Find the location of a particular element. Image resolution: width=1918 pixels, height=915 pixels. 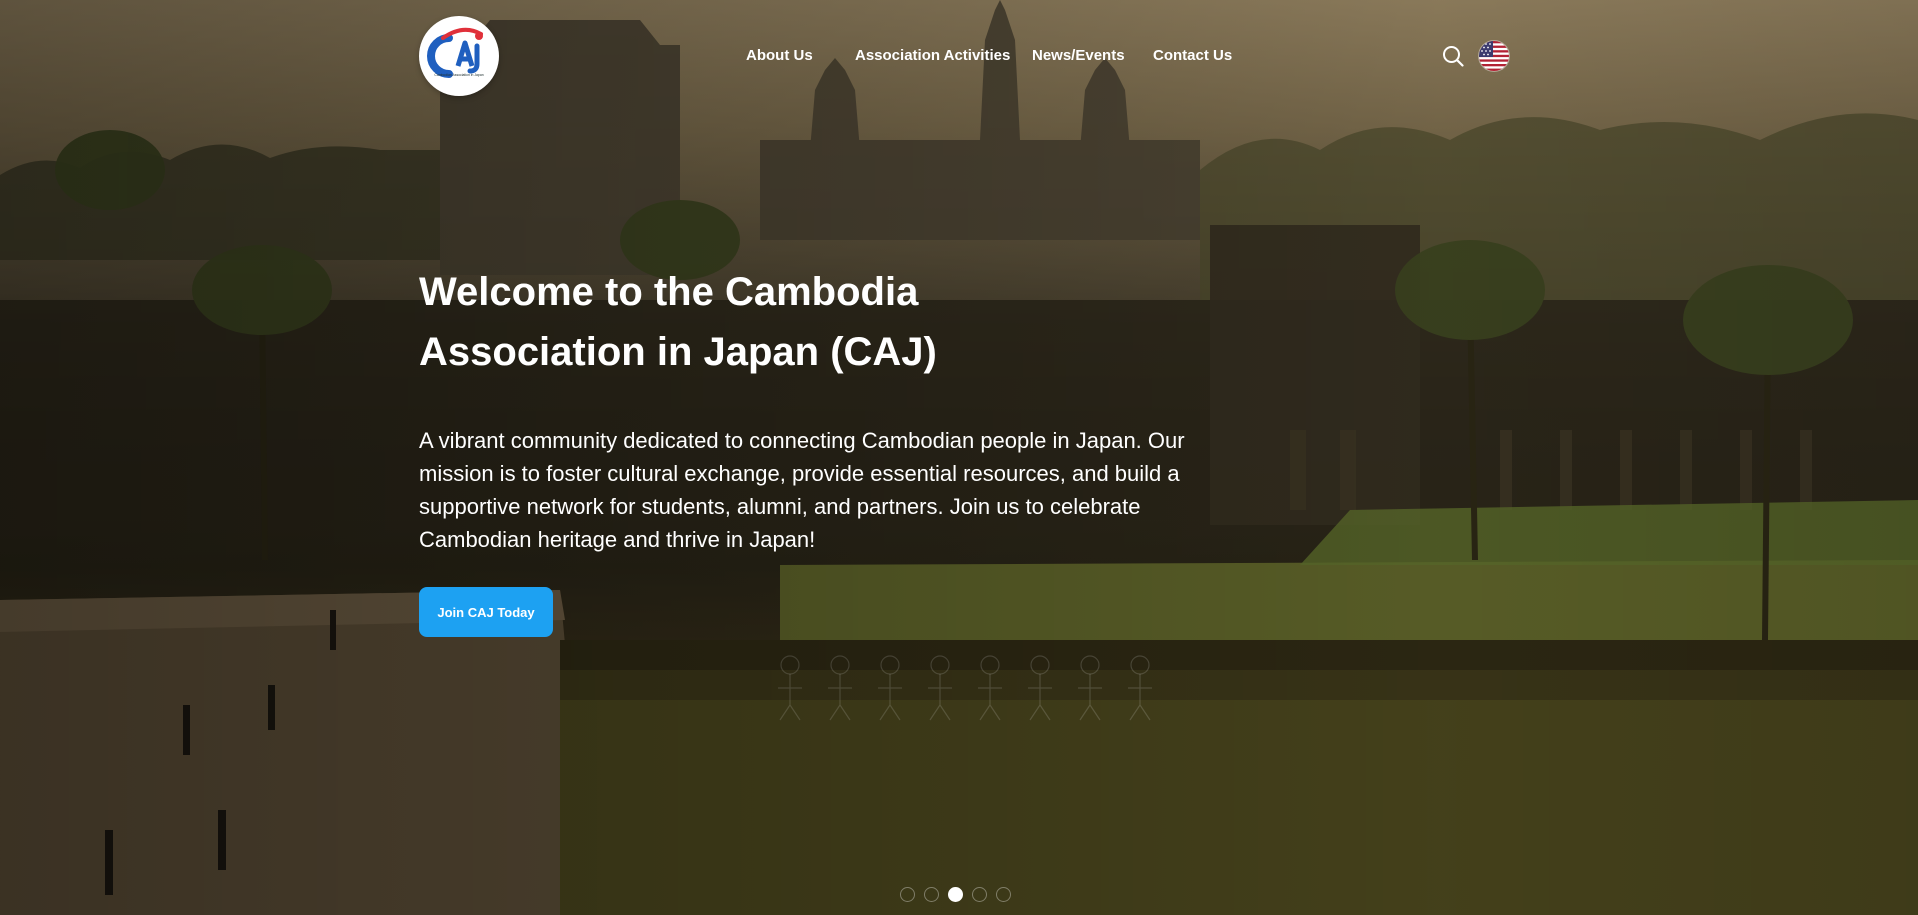

hero-title-line-1: Welcome to the Cambodia is located at coordinates (669, 292).